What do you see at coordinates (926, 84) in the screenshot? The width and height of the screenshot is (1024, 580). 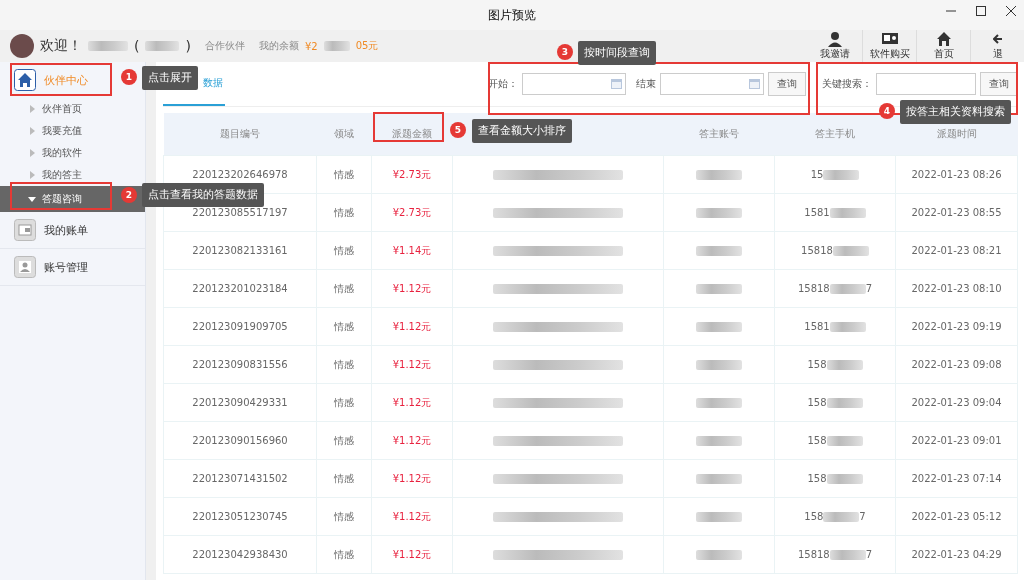 I see `keyword-field` at bounding box center [926, 84].